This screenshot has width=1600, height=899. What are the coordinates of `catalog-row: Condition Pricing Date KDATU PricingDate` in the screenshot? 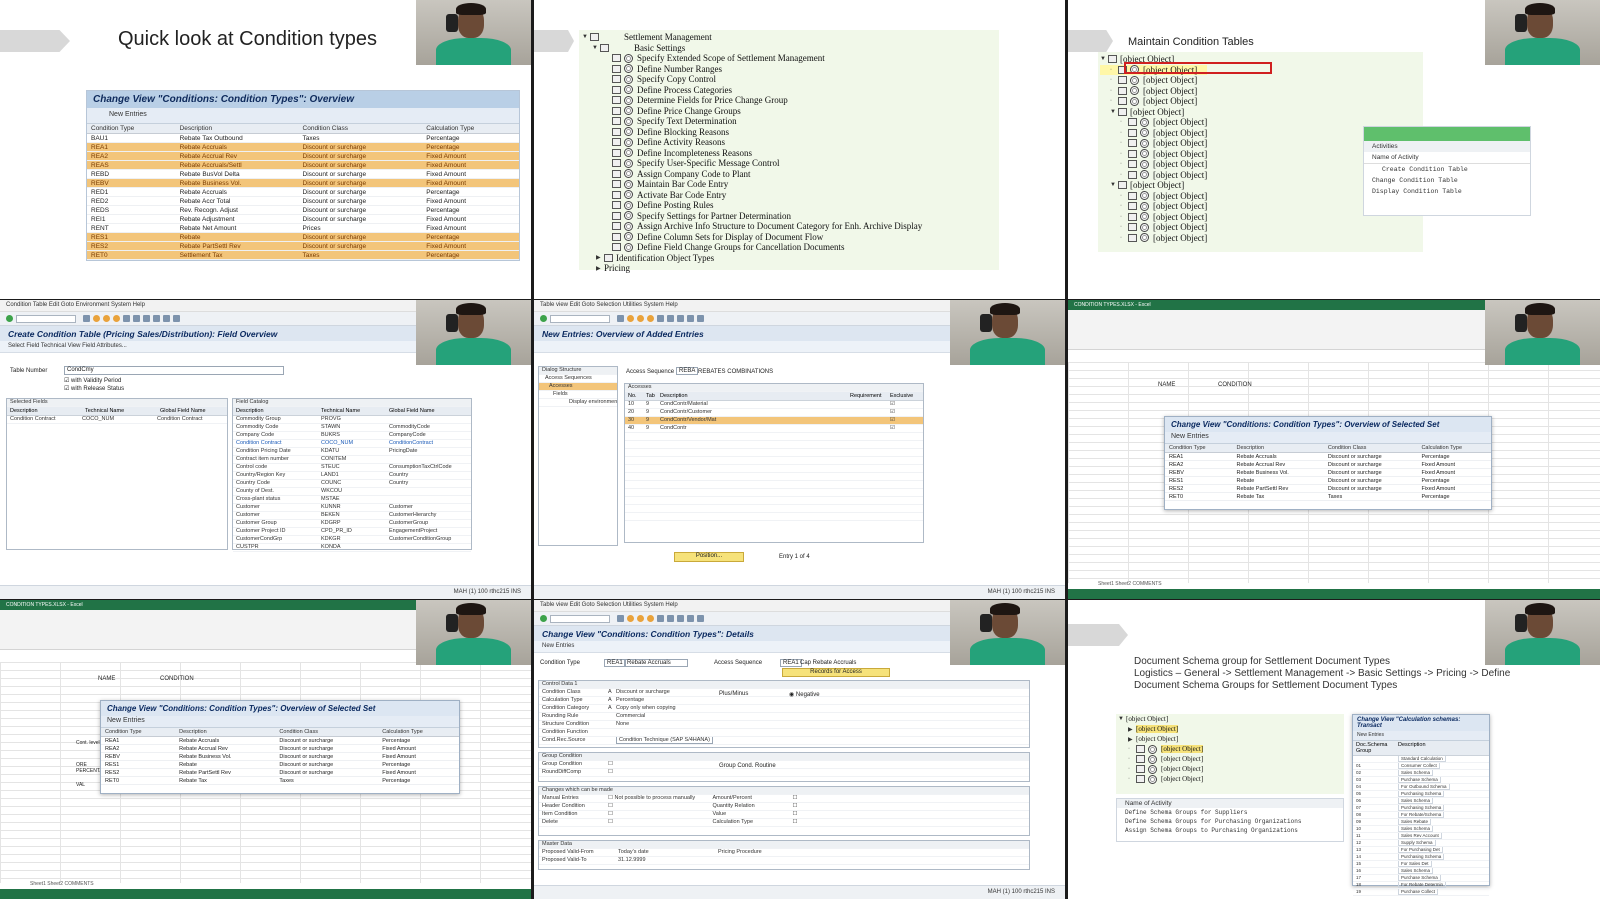 It's located at (352, 452).